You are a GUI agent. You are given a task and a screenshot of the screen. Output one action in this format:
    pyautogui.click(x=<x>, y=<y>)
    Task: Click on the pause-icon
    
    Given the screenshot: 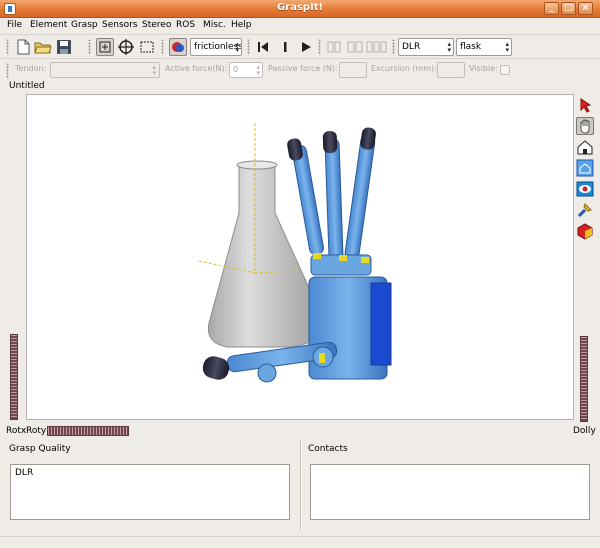 What is the action you would take?
    pyautogui.click(x=285, y=47)
    